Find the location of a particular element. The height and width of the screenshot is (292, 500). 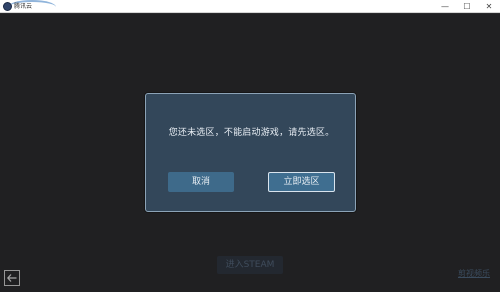

close-button: ✕ is located at coordinates (489, 6).